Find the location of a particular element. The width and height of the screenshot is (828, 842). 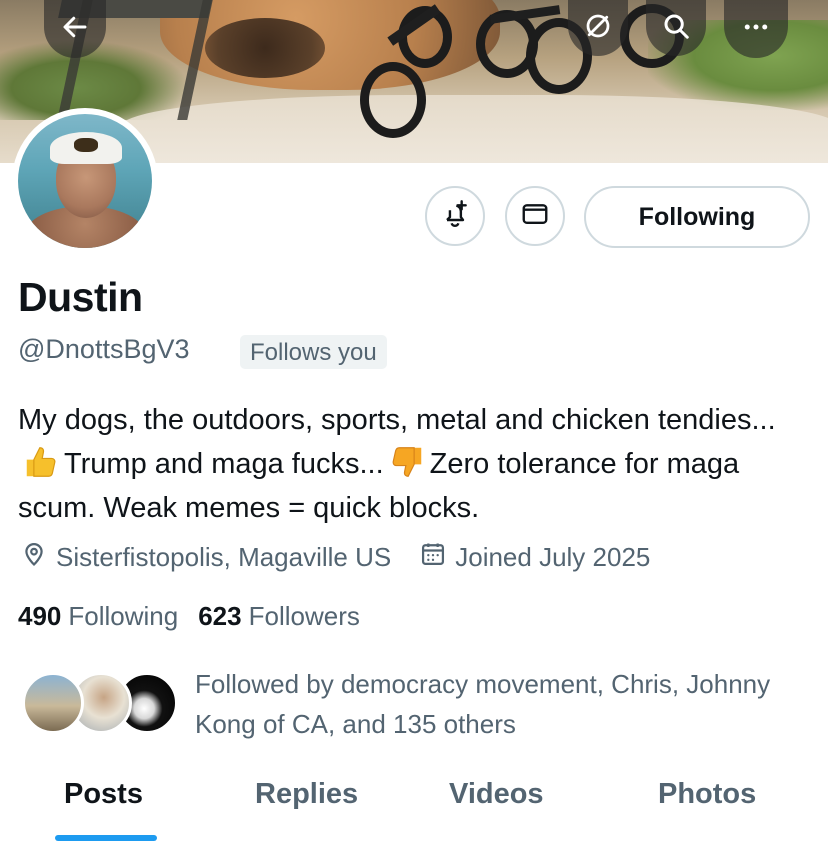

joined-date: Joined July 2025 is located at coordinates (534, 557).